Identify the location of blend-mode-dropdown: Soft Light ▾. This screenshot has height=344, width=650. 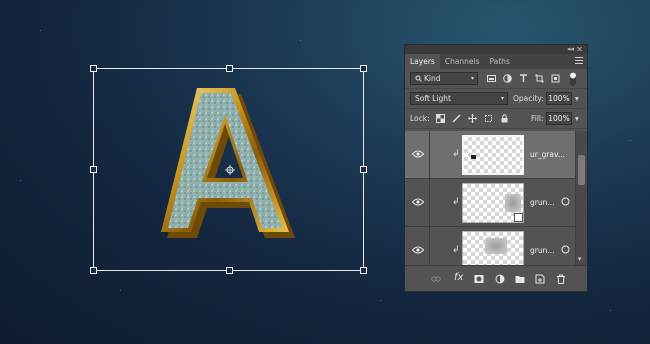
(459, 98).